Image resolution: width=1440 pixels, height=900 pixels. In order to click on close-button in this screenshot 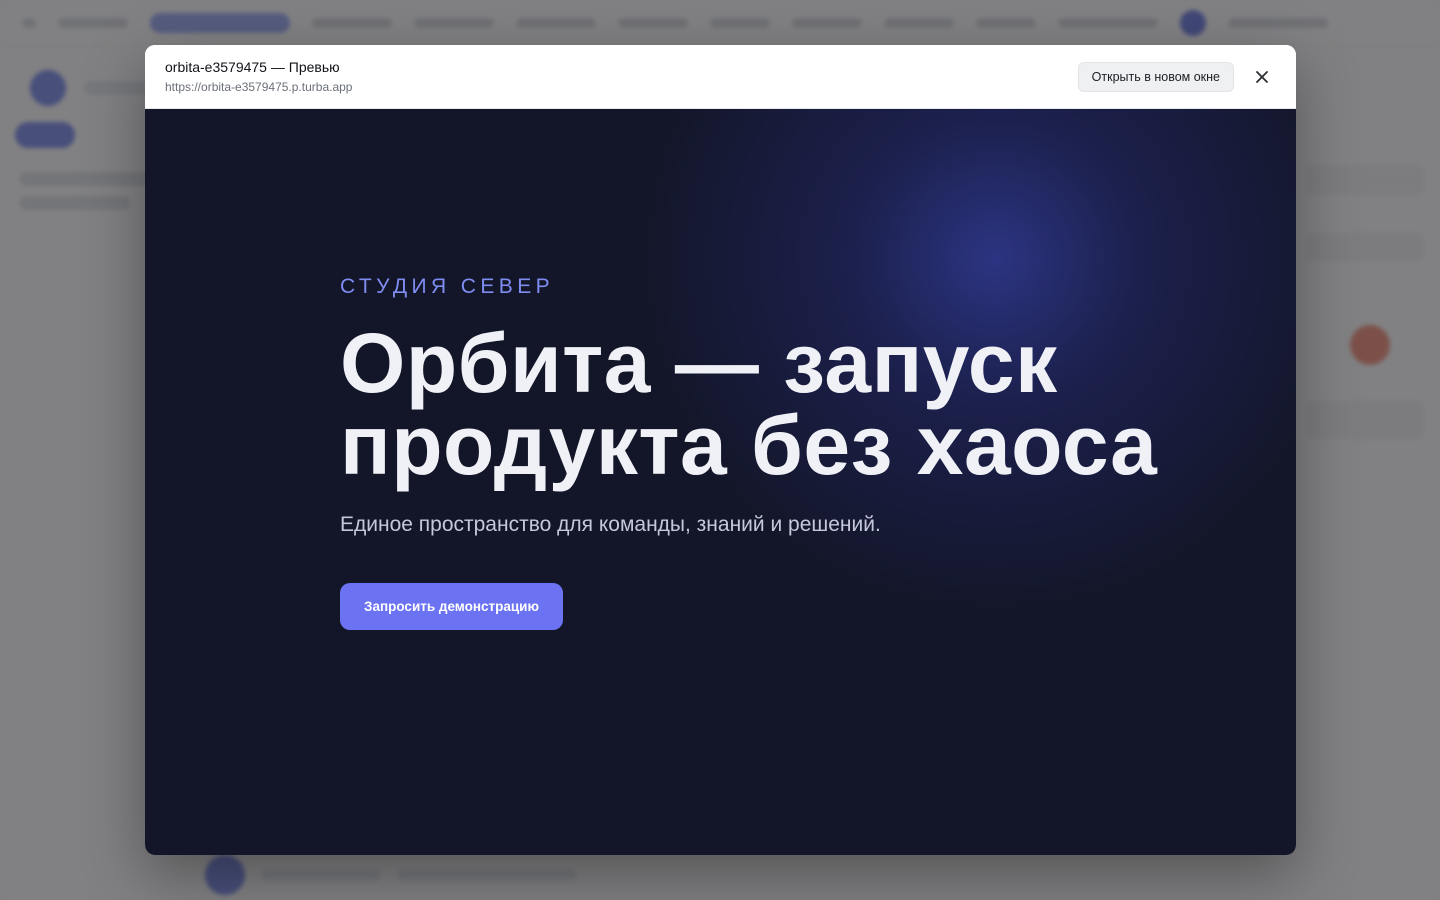, I will do `click(1262, 77)`.